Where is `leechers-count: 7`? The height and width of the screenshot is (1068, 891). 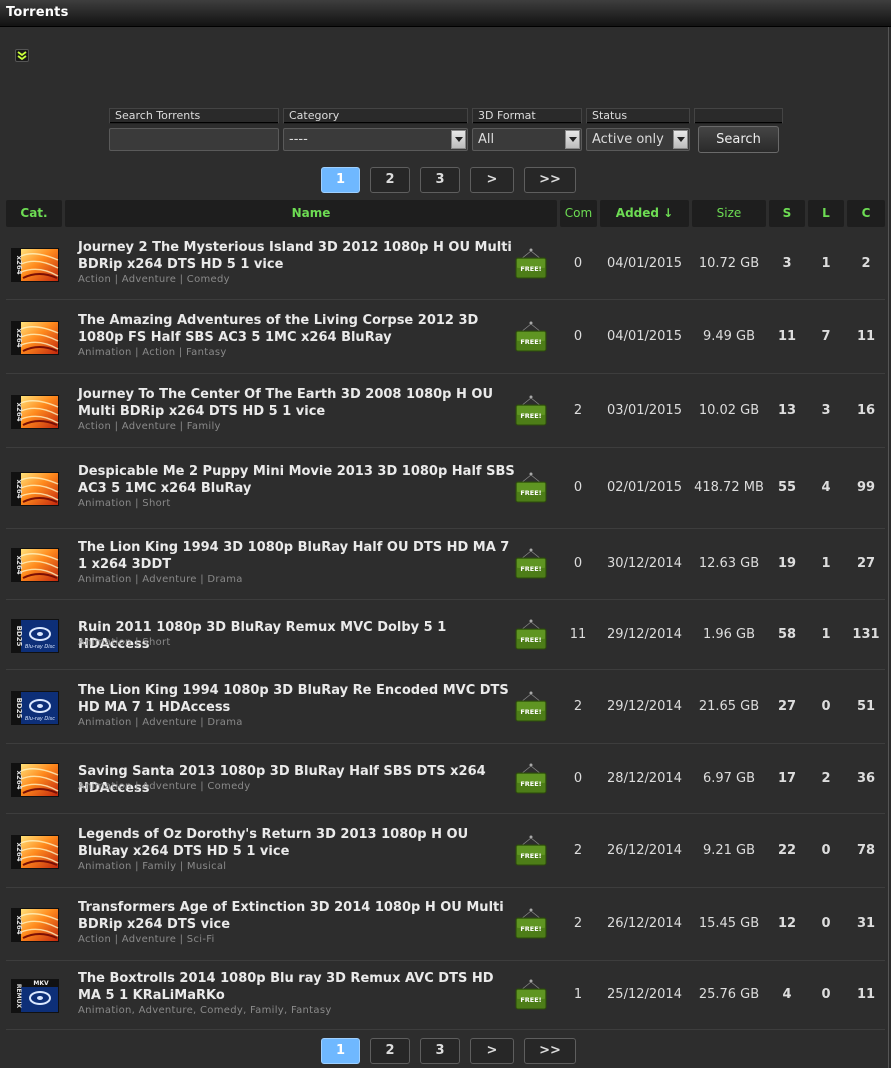
leechers-count: 7 is located at coordinates (826, 336).